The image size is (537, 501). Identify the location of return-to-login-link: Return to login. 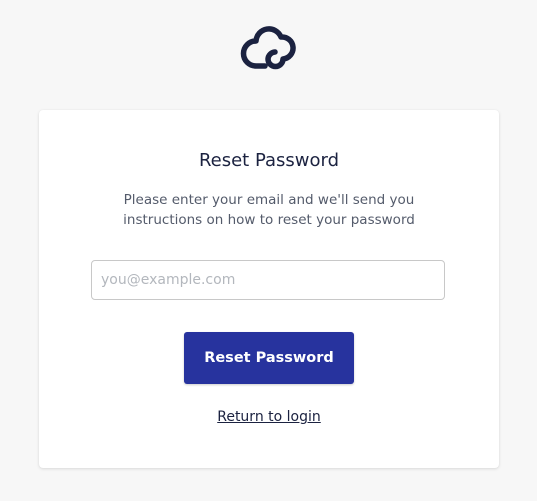
(269, 417).